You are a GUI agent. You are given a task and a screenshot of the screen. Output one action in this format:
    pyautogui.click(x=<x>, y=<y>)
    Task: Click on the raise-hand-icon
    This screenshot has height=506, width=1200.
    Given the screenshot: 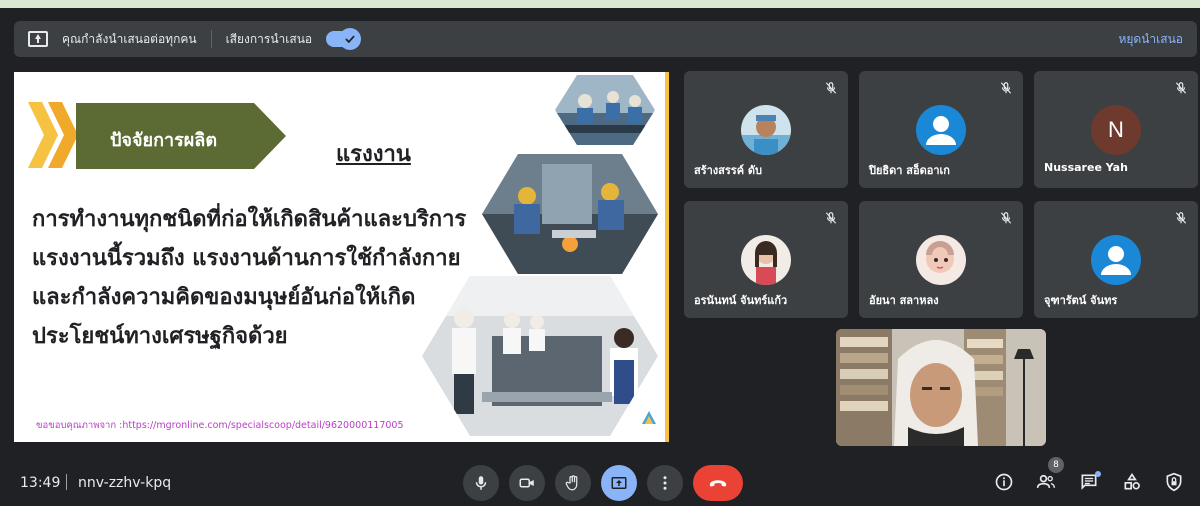 What is the action you would take?
    pyautogui.click(x=571, y=483)
    